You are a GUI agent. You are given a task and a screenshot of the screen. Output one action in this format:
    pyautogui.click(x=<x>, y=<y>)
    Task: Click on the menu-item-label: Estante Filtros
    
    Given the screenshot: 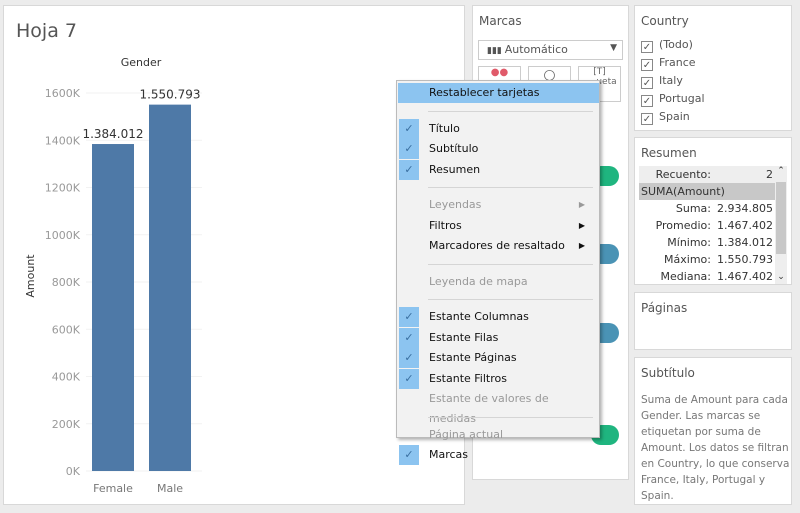 What is the action you would take?
    pyautogui.click(x=468, y=378)
    